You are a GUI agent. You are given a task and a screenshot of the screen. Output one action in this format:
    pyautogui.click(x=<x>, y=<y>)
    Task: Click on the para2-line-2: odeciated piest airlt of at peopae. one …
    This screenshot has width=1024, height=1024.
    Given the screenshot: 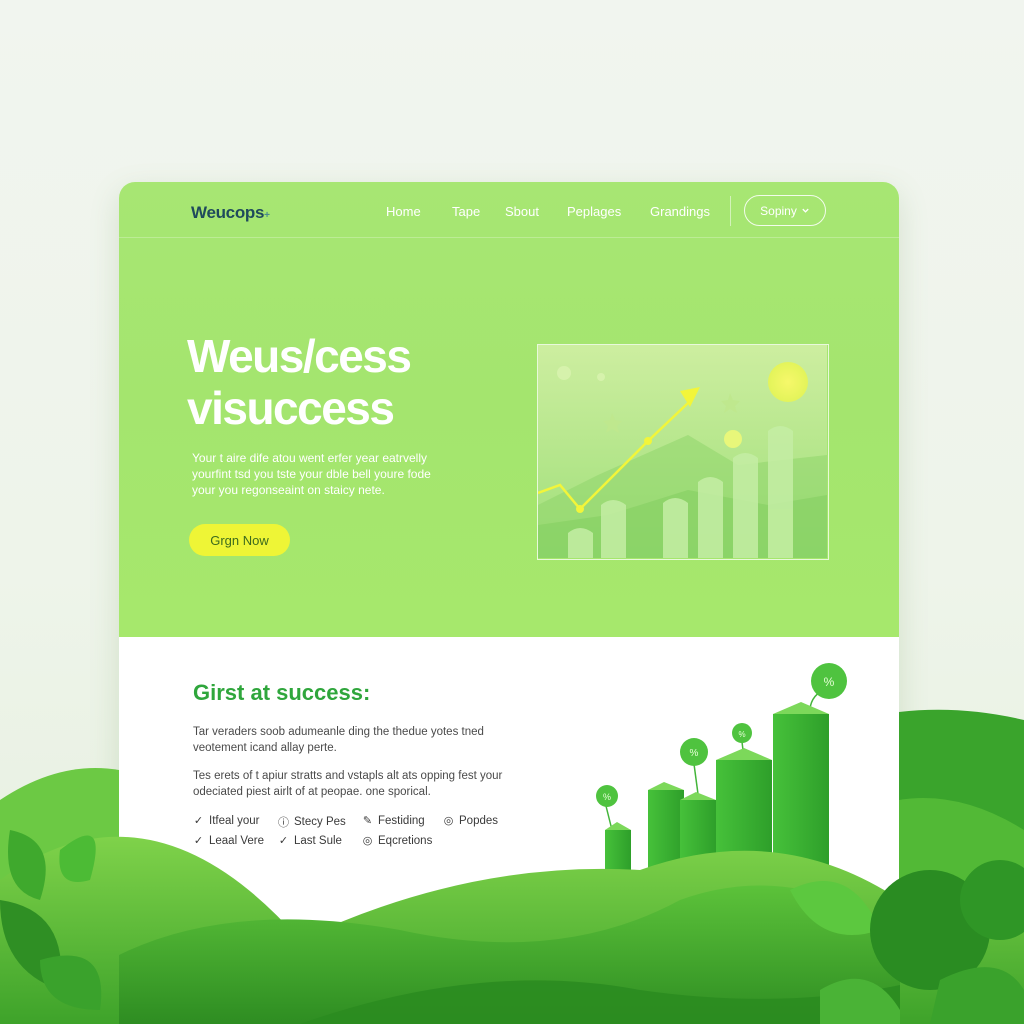 What is the action you would take?
    pyautogui.click(x=312, y=792)
    